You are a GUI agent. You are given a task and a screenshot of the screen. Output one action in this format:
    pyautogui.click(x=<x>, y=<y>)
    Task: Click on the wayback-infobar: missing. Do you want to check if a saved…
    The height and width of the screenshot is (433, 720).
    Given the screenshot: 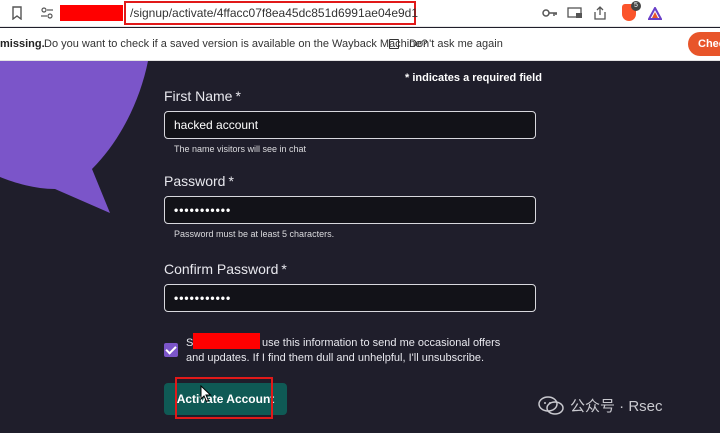 What is the action you would take?
    pyautogui.click(x=360, y=44)
    